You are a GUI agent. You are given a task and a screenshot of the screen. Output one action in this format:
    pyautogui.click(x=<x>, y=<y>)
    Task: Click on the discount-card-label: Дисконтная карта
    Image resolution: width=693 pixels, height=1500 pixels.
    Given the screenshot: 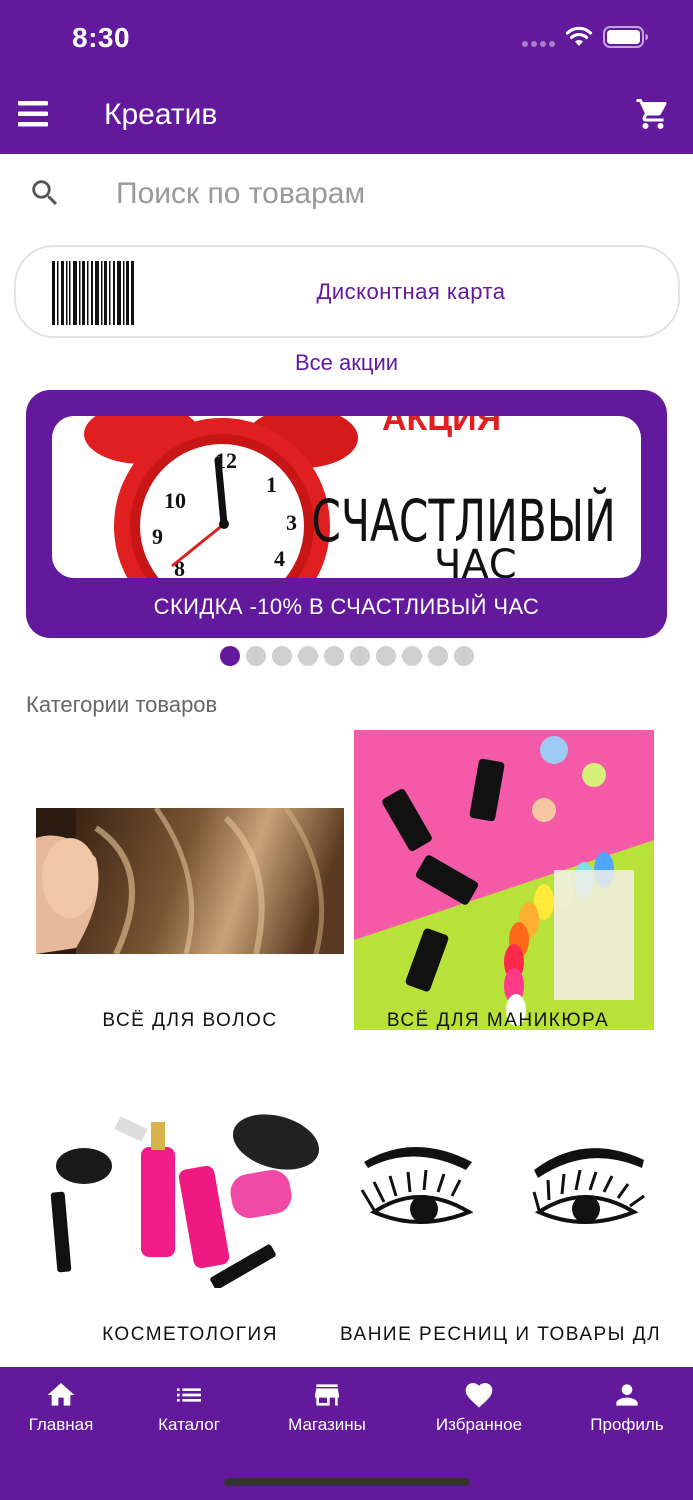 What is the action you would take?
    pyautogui.click(x=411, y=291)
    